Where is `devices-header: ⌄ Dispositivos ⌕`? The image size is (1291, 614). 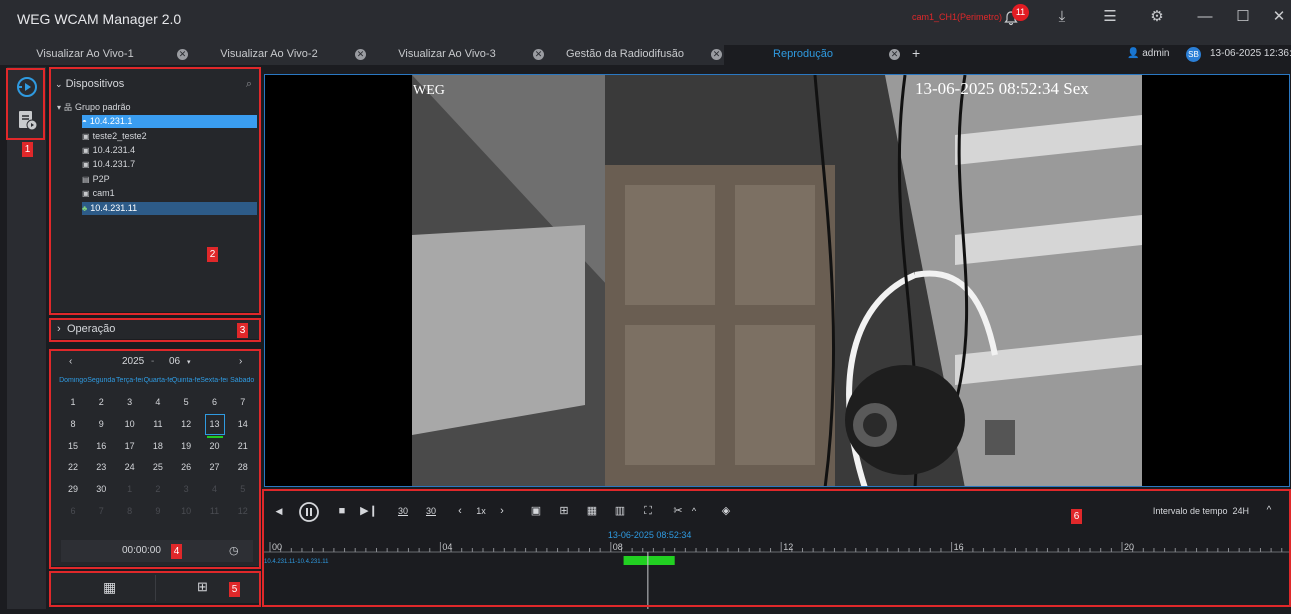
devices-header: ⌄ Dispositivos ⌕ is located at coordinates (155, 87).